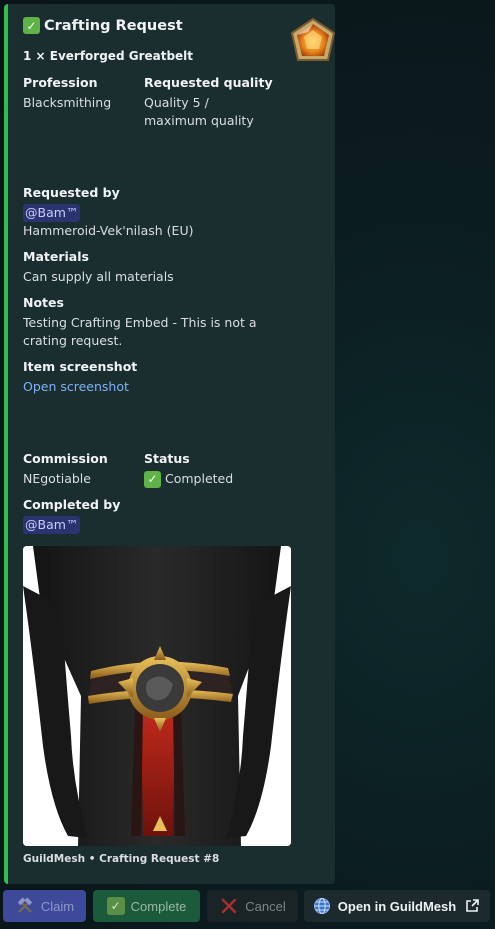 Image resolution: width=495 pixels, height=929 pixels. What do you see at coordinates (43, 302) in the screenshot?
I see `field-name: Notes` at bounding box center [43, 302].